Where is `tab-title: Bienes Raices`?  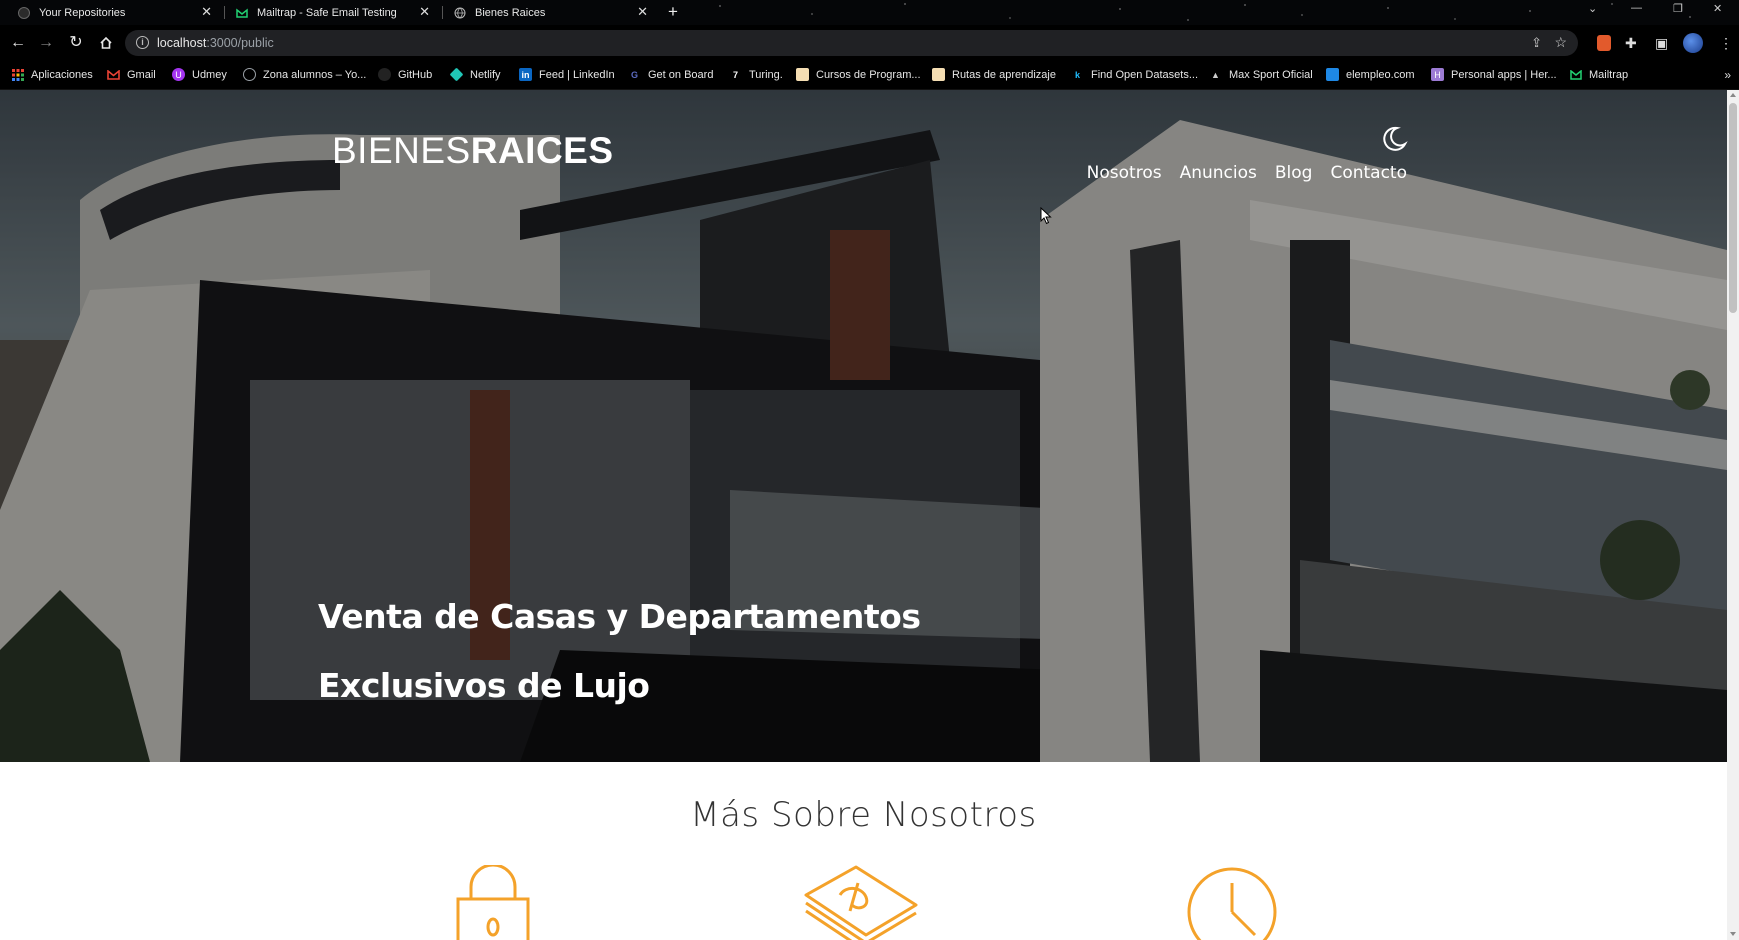 tab-title: Bienes Raices is located at coordinates (510, 12).